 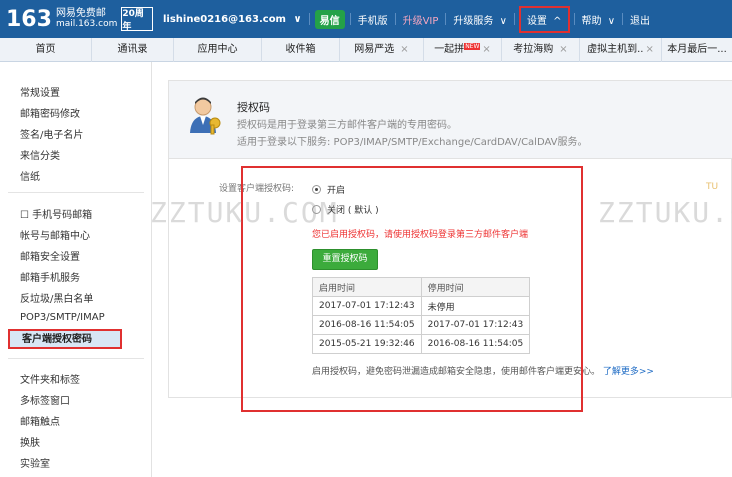 I want to click on tab-label: 收件箱, so click(x=300, y=49).